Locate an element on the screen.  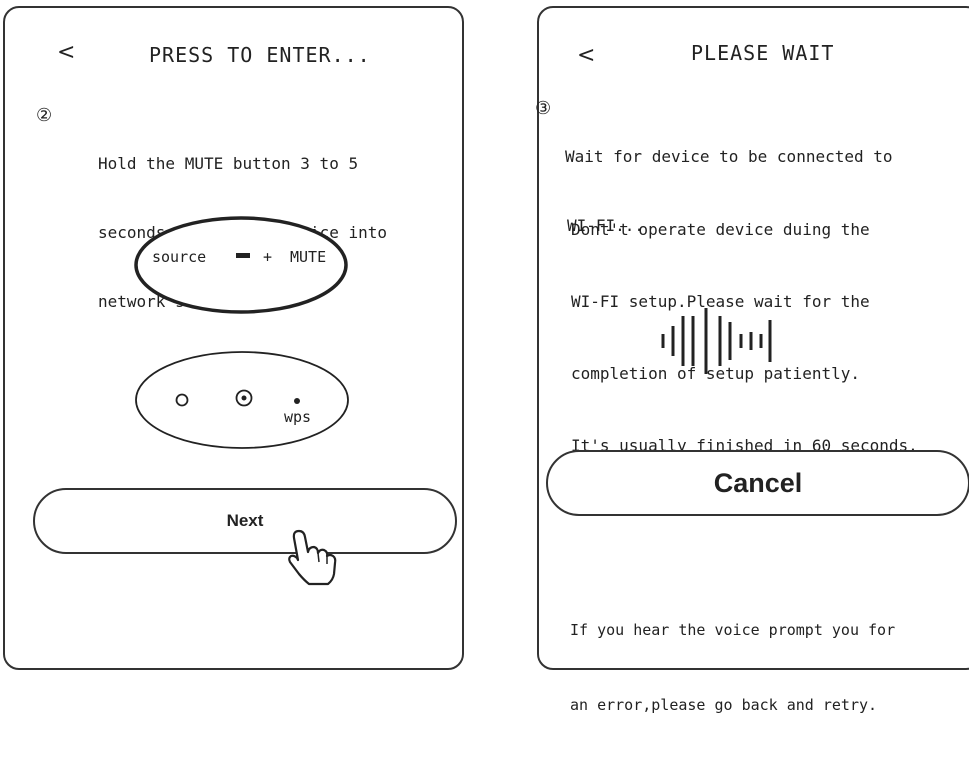
step-number: ② is located at coordinates (44, 115).